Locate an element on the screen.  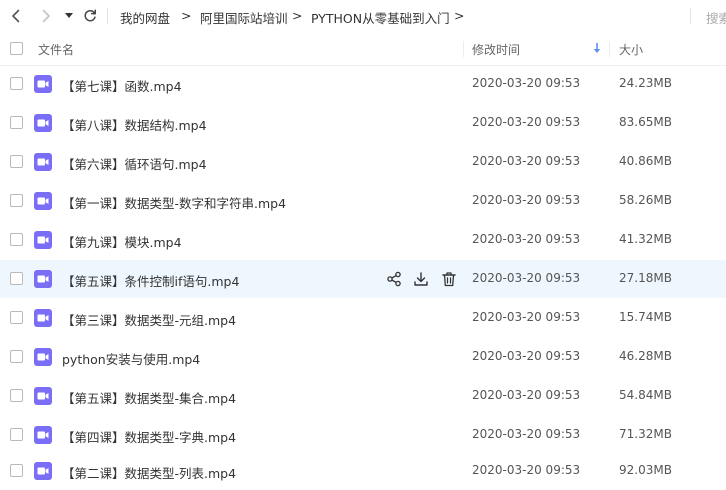
file-name: 【第六课】循环语句.mp4 is located at coordinates (134, 163).